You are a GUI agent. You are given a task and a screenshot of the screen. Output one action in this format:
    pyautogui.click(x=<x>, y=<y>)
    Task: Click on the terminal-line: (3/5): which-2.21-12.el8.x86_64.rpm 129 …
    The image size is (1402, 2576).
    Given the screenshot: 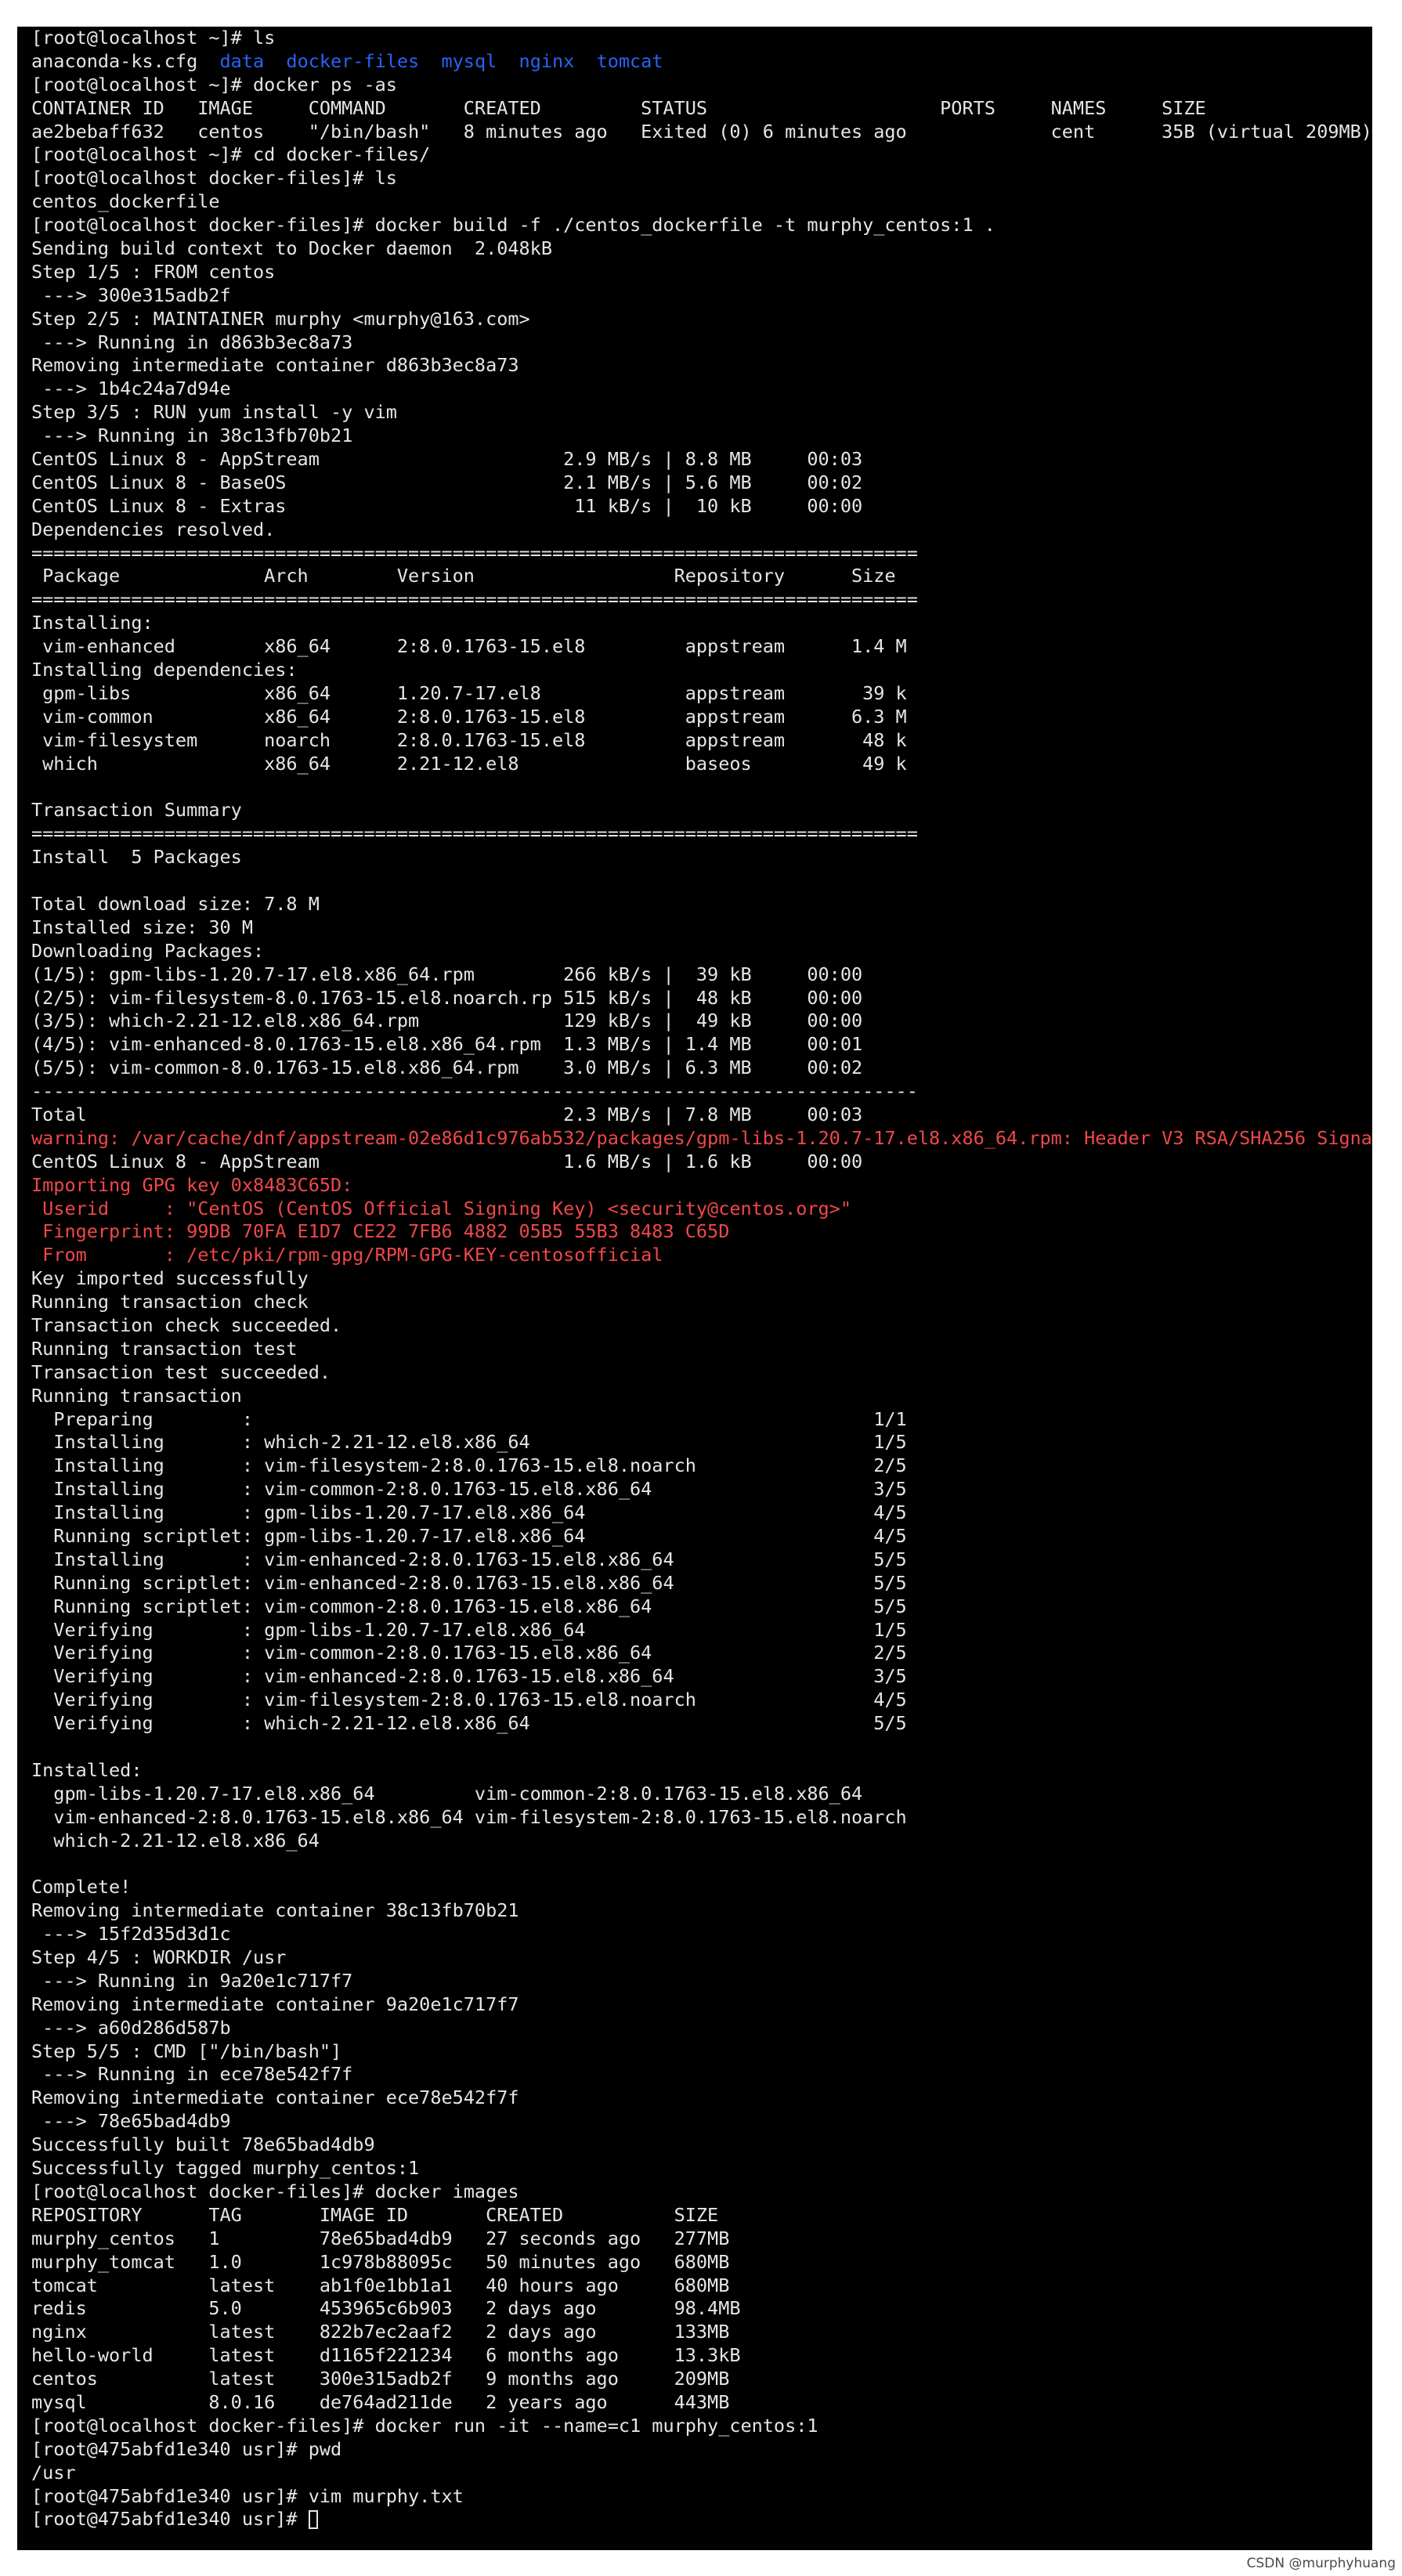 What is the action you would take?
    pyautogui.click(x=701, y=1021)
    